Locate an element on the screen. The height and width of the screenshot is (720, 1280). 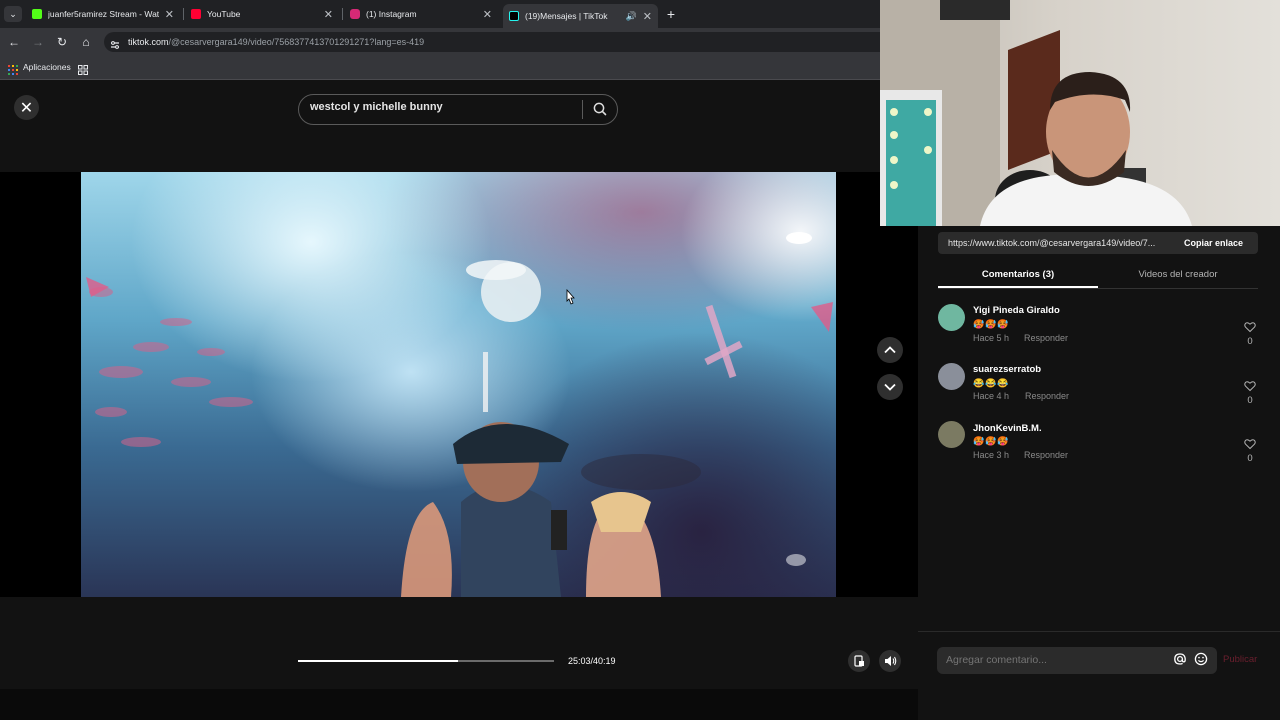
publish-button: Publicar is located at coordinates (1240, 659).